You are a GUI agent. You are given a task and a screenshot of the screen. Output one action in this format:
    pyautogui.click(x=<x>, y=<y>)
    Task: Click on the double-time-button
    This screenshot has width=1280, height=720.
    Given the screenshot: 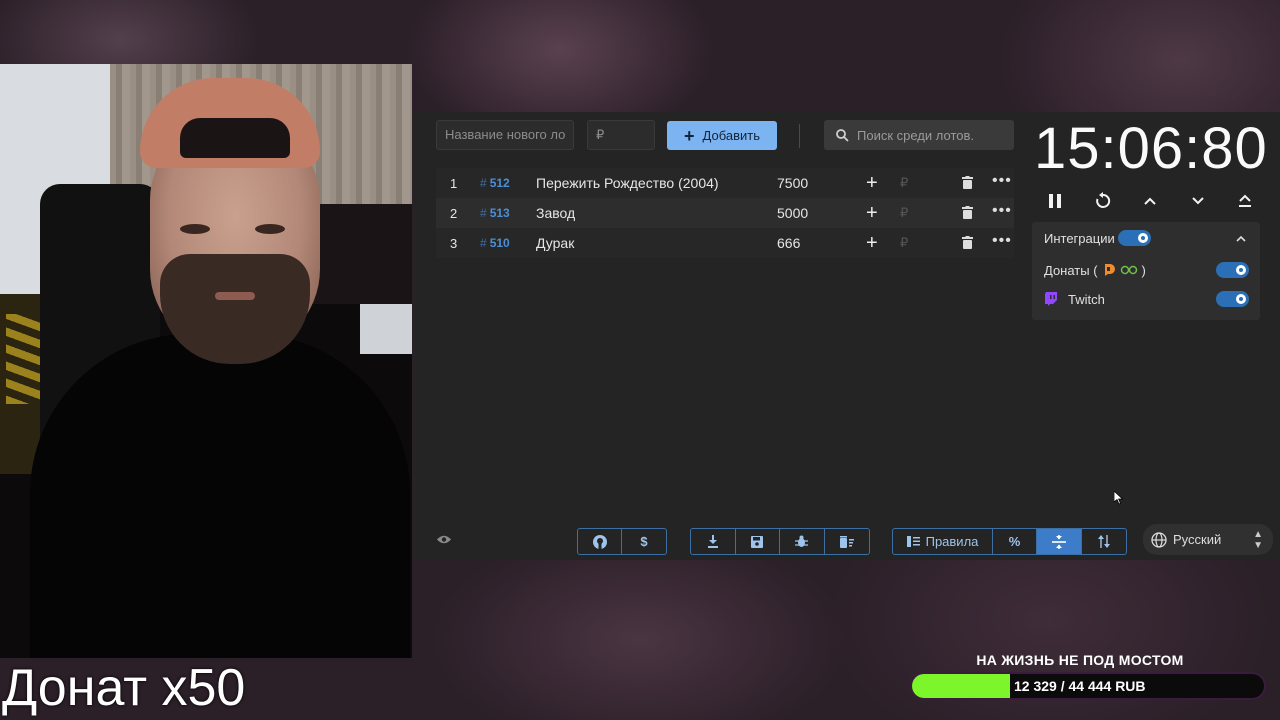 What is the action you would take?
    pyautogui.click(x=1245, y=201)
    